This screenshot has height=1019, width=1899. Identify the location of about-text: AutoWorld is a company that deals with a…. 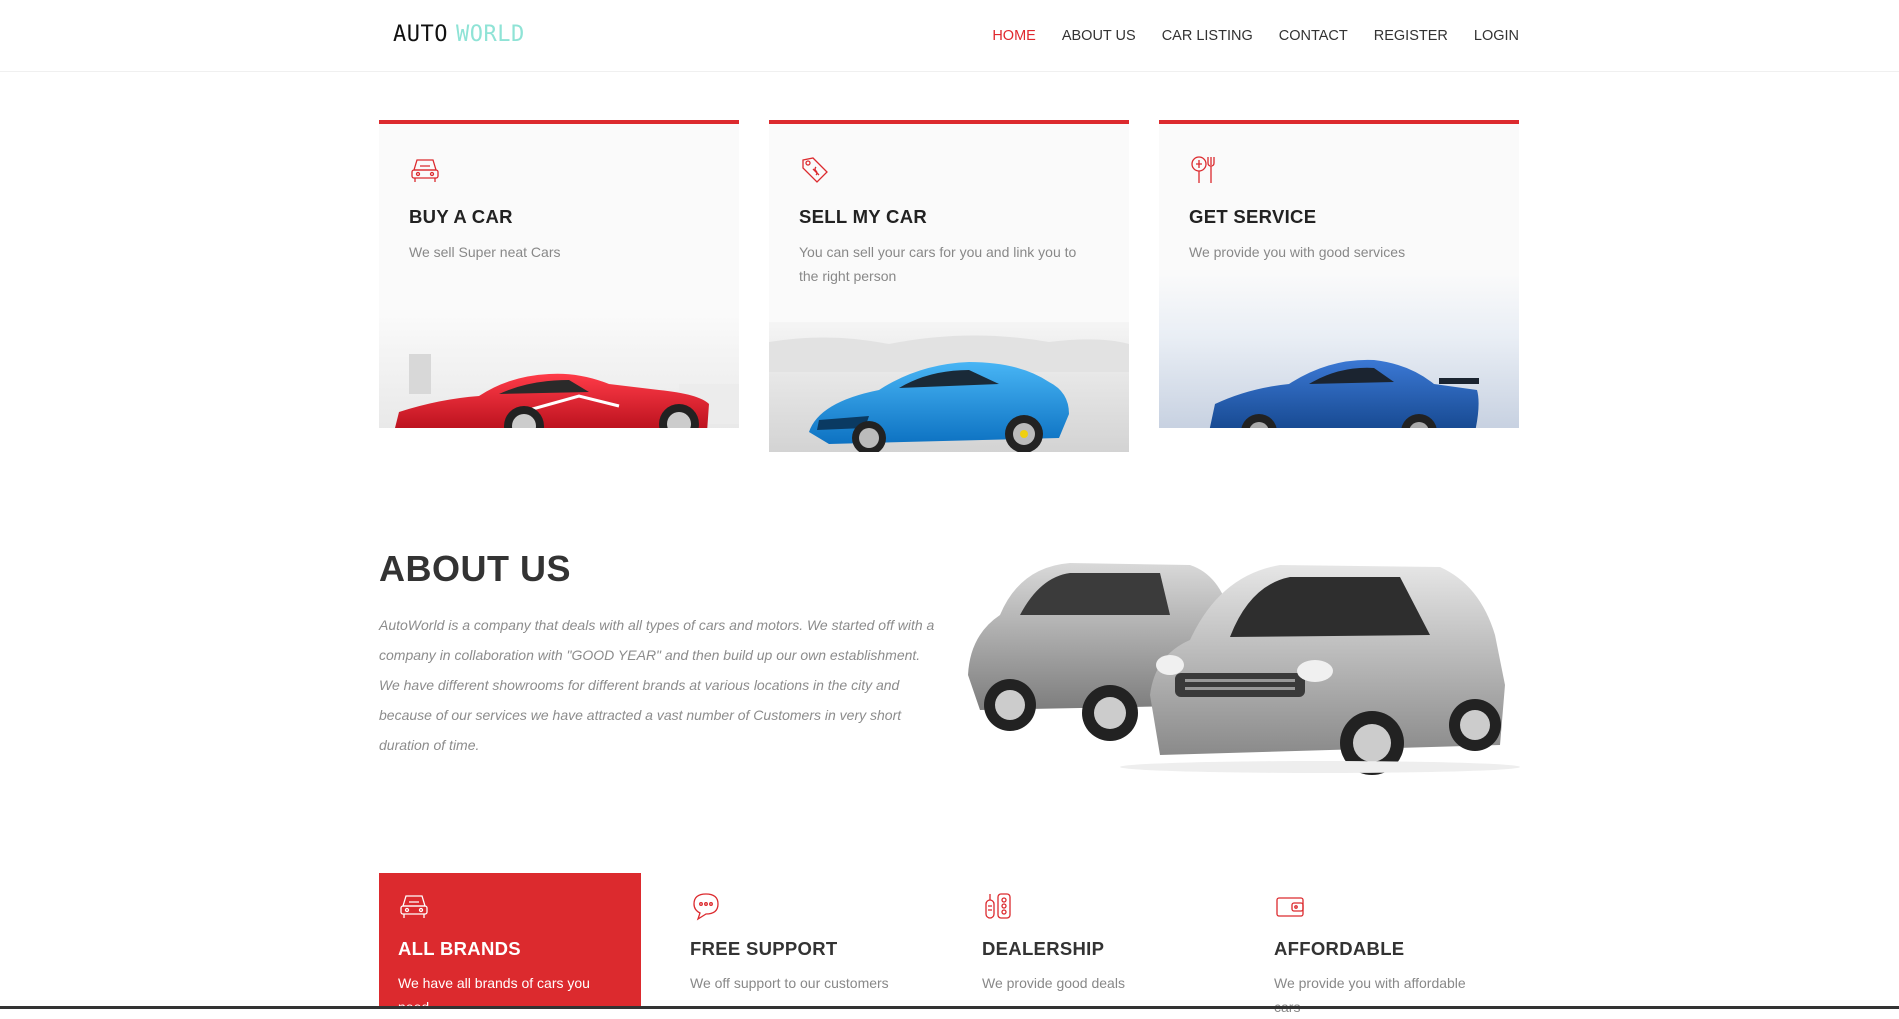
(657, 685).